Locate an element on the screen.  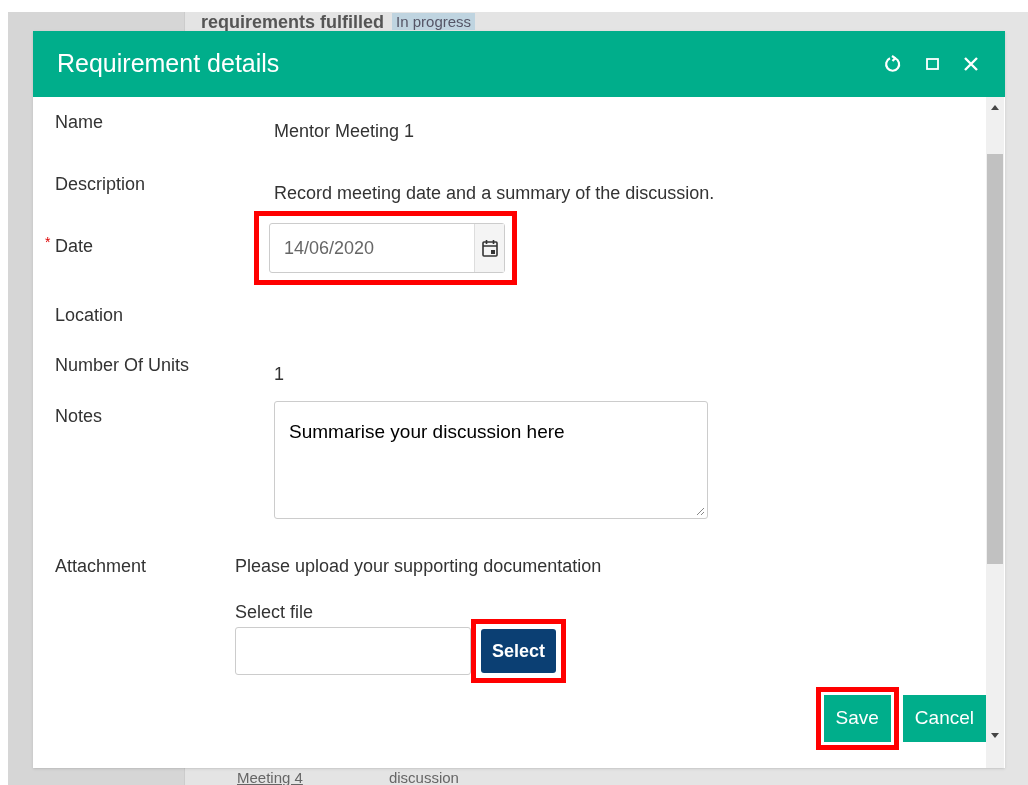
date-field: 14/06/2020 is located at coordinates (387, 248).